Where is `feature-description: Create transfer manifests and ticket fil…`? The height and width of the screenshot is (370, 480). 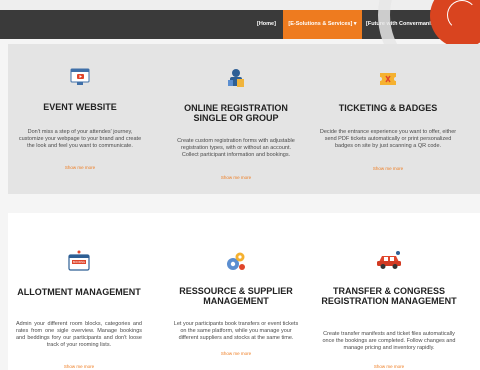 feature-description: Create transfer manifests and ticket fil… is located at coordinates (389, 341).